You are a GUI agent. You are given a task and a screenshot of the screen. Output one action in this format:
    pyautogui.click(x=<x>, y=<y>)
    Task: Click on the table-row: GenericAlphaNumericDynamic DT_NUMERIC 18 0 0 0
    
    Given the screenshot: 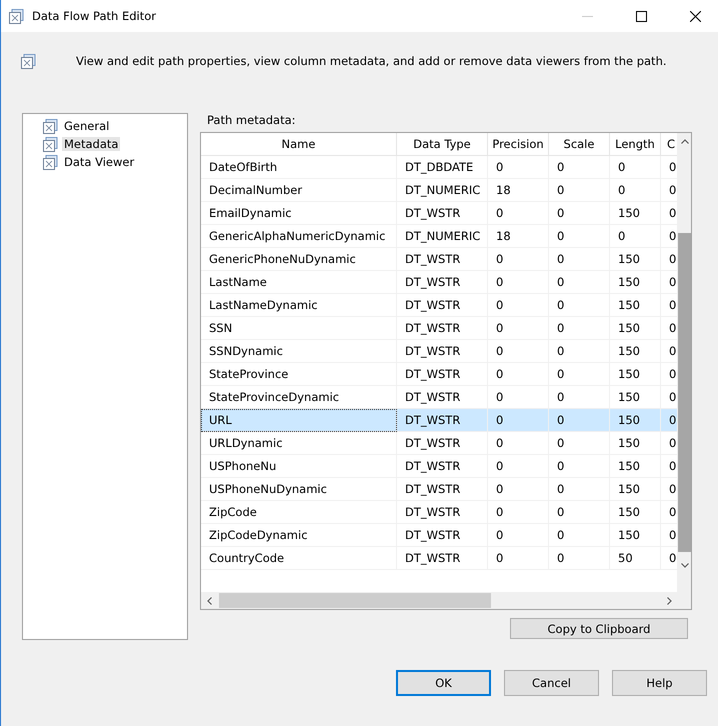 What is the action you would take?
    pyautogui.click(x=439, y=236)
    